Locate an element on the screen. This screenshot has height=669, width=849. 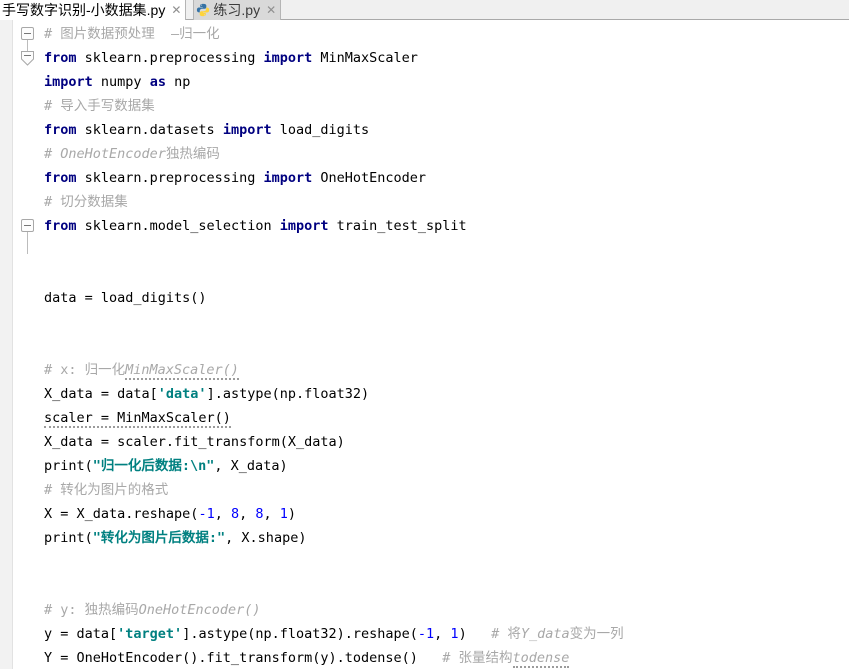
code-token: sklearn.datasets is located at coordinates (149, 130).